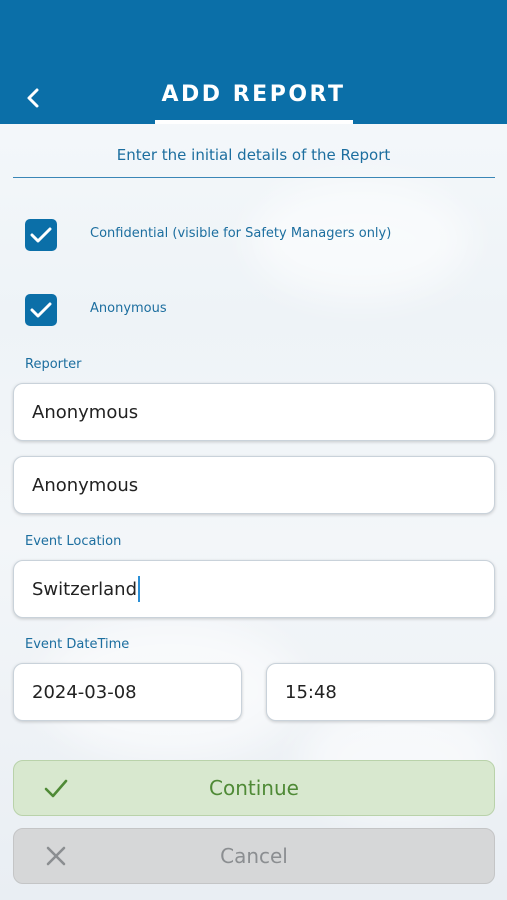 The width and height of the screenshot is (507, 900). I want to click on reporter-label: Reporter, so click(53, 364).